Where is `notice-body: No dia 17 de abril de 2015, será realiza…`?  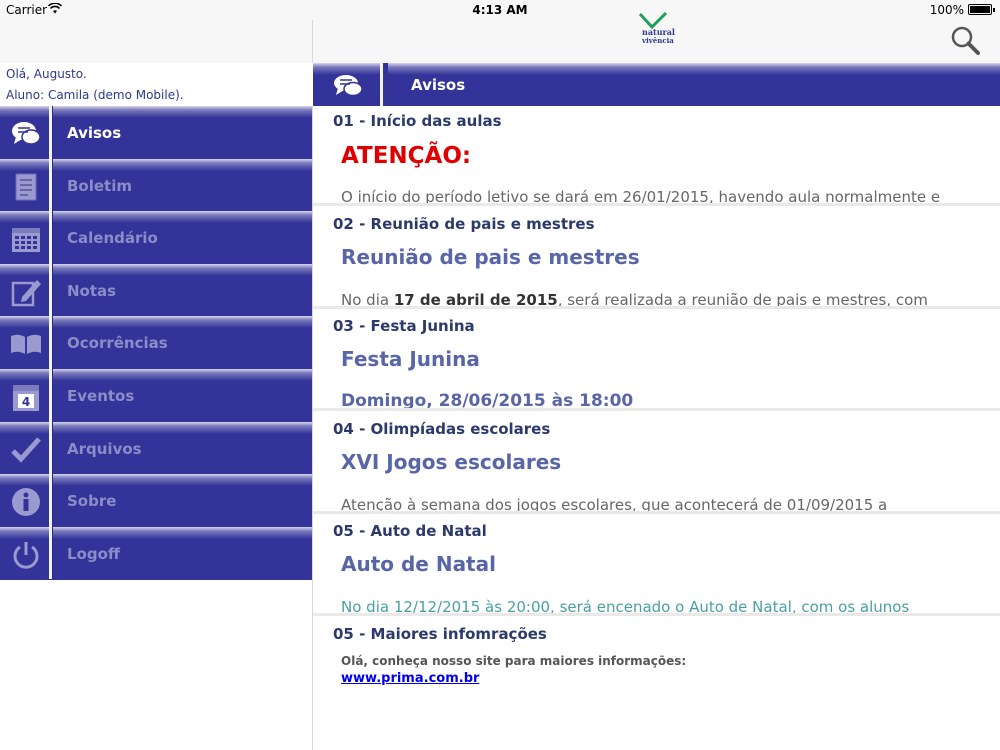
notice-body: No dia 17 de abril de 2015, será realiza… is located at coordinates (634, 299).